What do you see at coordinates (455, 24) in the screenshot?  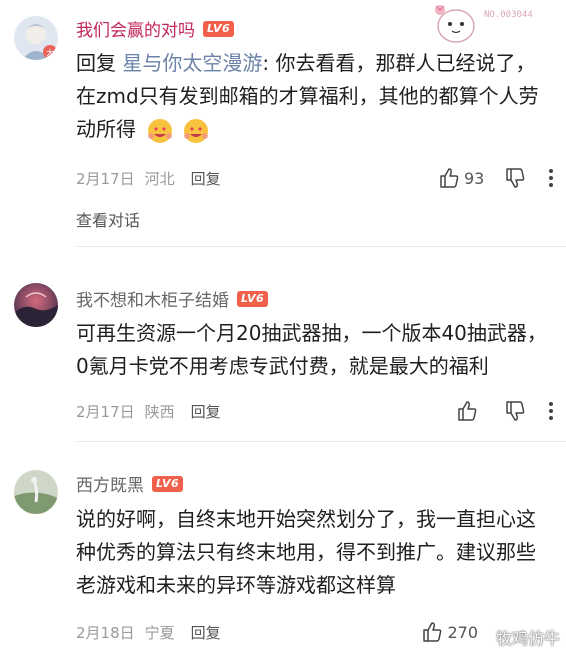 I see `cartoon-sticker-icon` at bounding box center [455, 24].